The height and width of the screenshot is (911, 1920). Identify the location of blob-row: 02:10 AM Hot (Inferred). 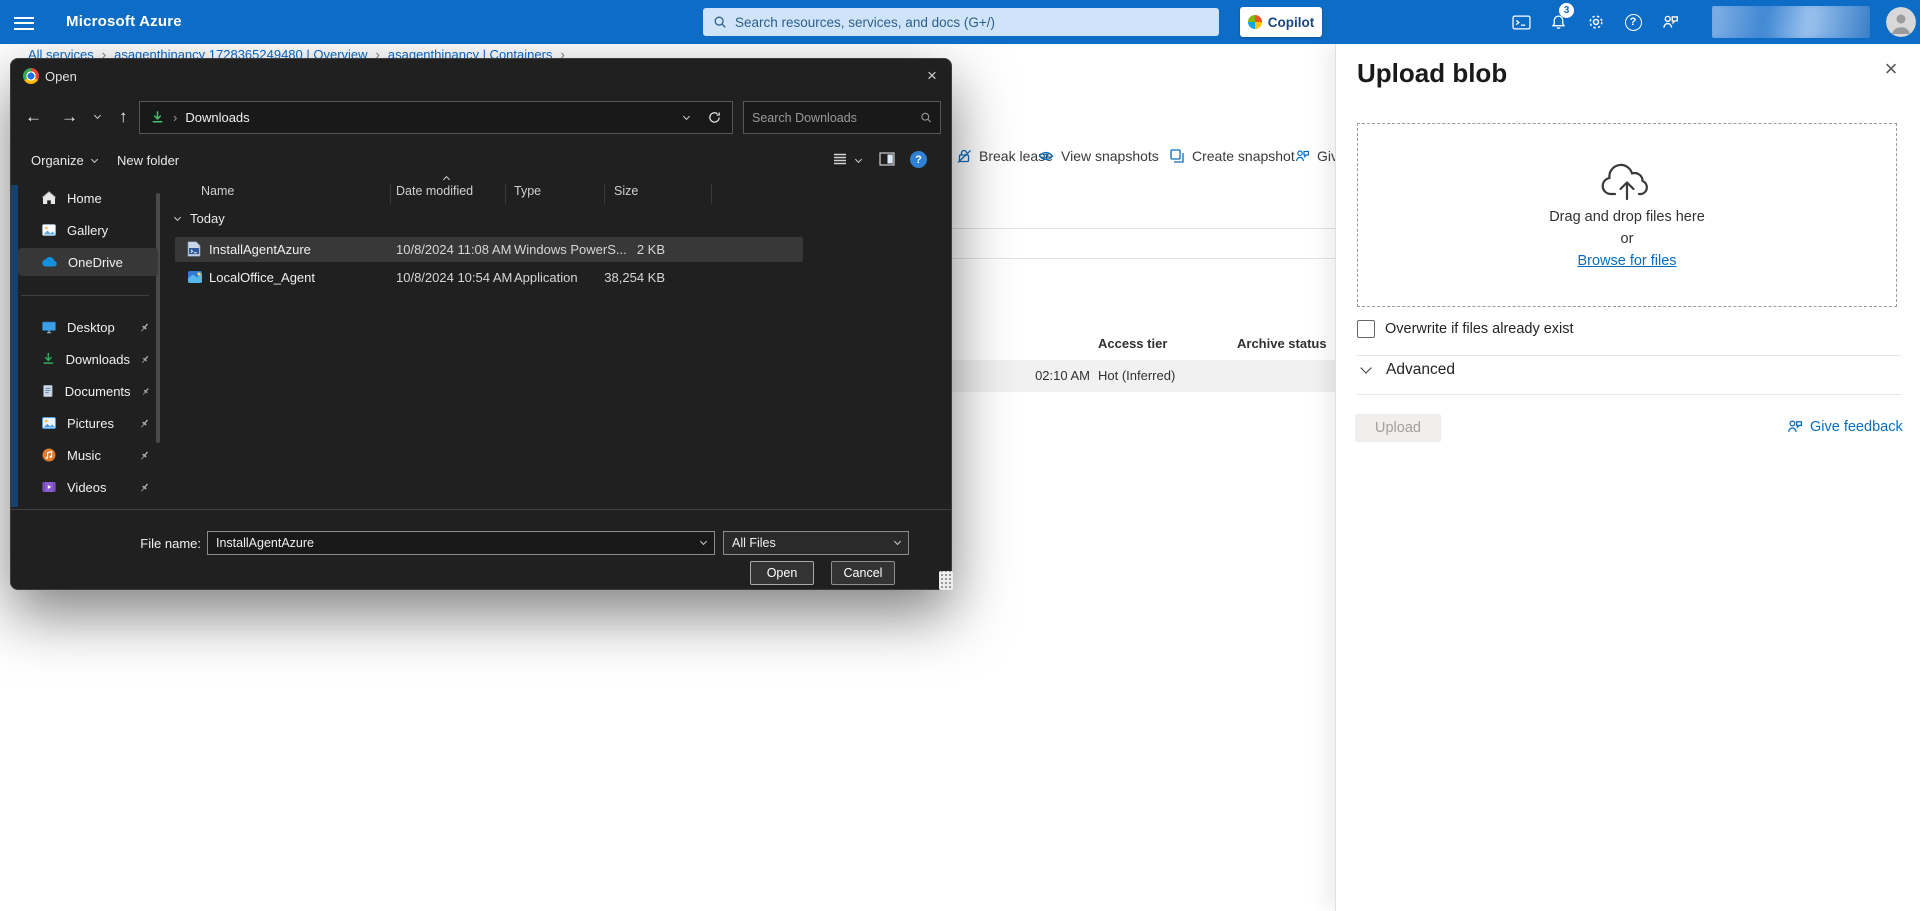
(1143, 376).